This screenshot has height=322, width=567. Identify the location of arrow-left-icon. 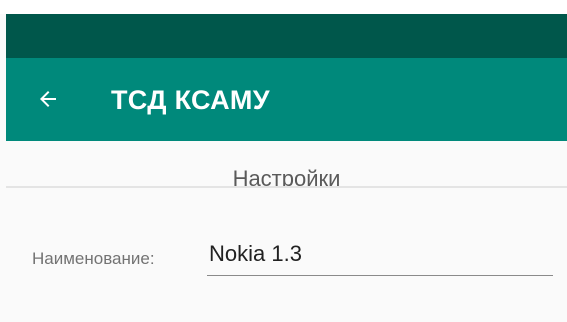
(48, 99).